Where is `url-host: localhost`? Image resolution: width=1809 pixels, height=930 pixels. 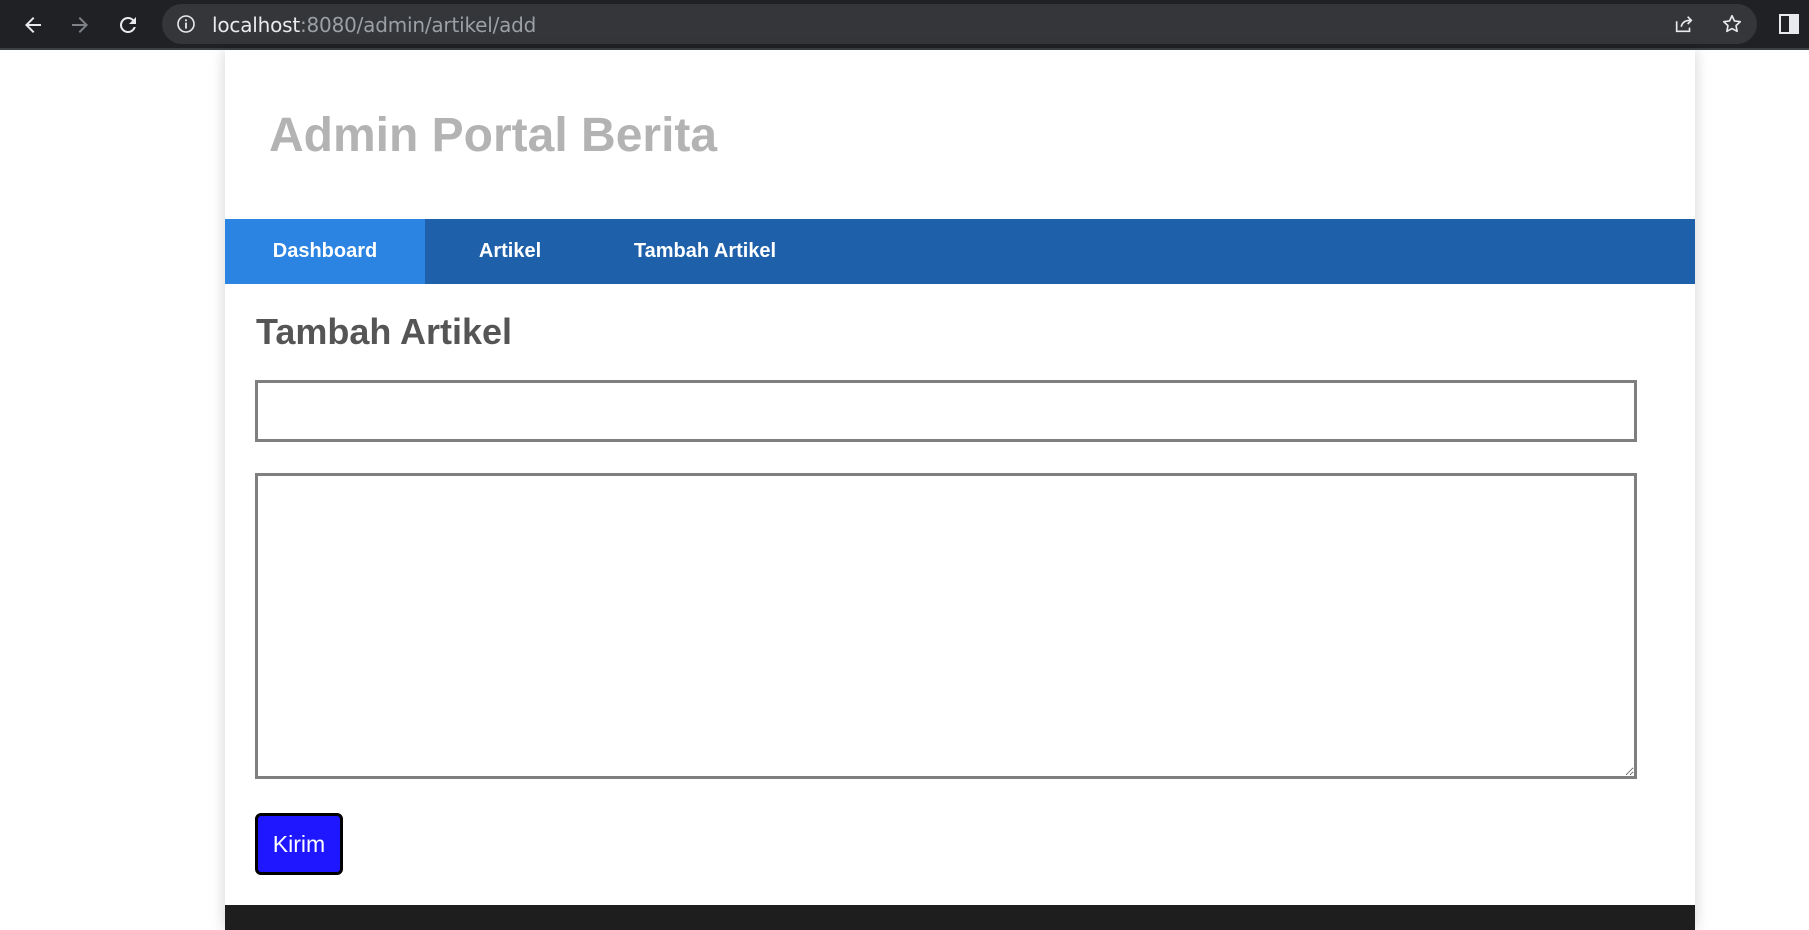
url-host: localhost is located at coordinates (256, 25).